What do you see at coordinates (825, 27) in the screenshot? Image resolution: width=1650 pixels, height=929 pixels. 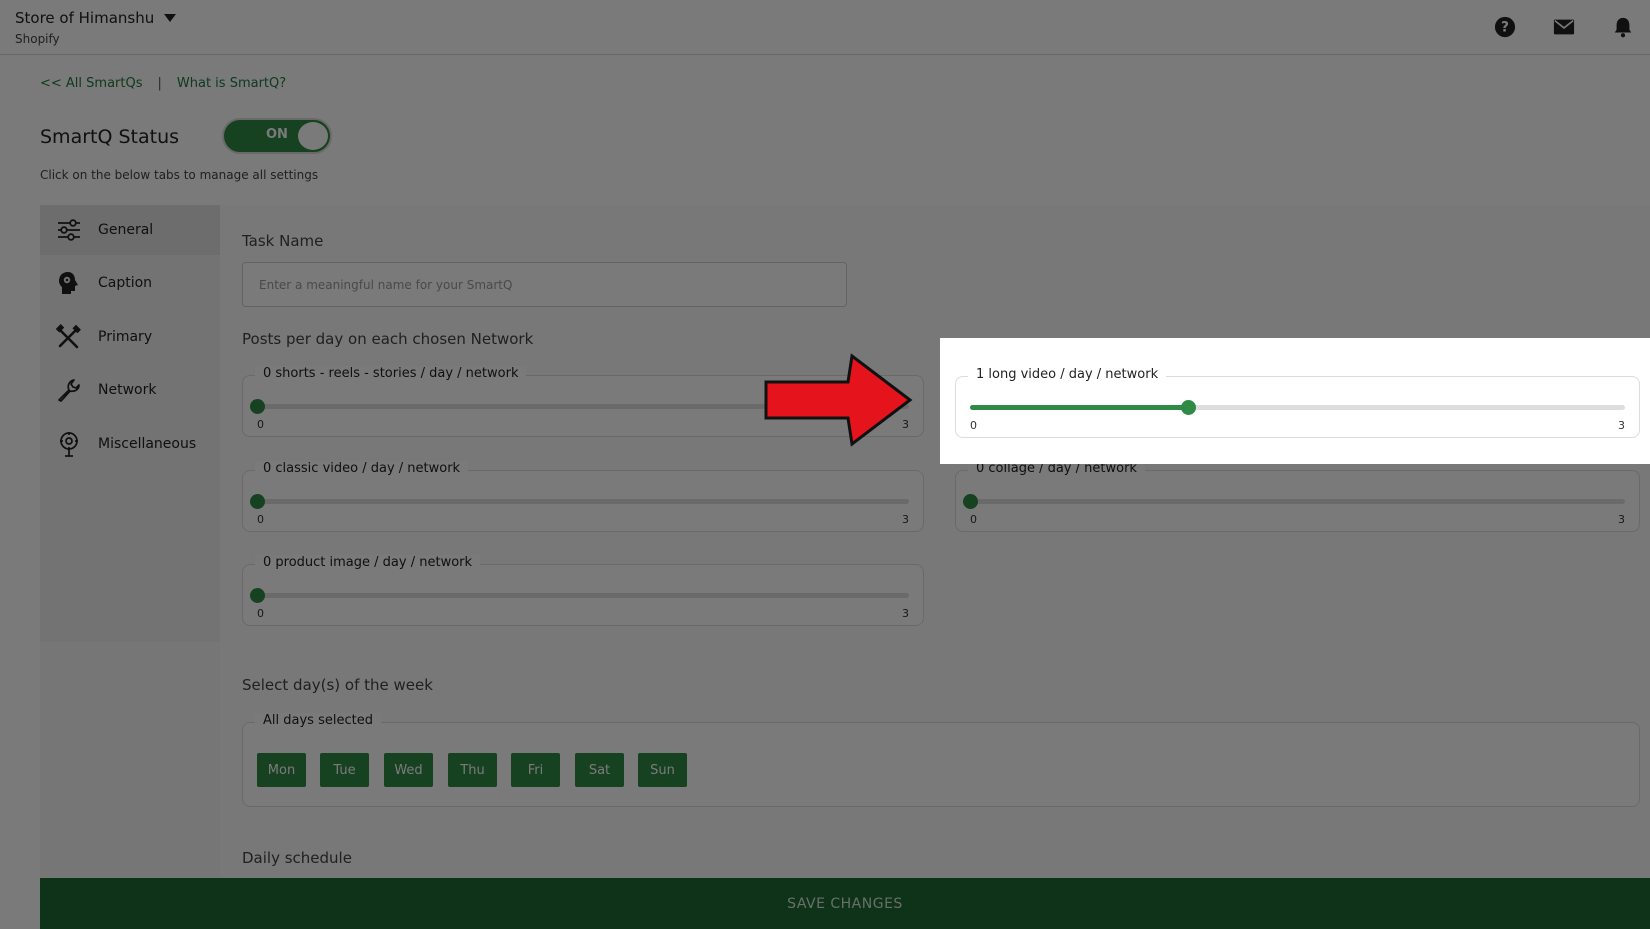 I see `top-bar: Store of Himanshu Shopify ?` at bounding box center [825, 27].